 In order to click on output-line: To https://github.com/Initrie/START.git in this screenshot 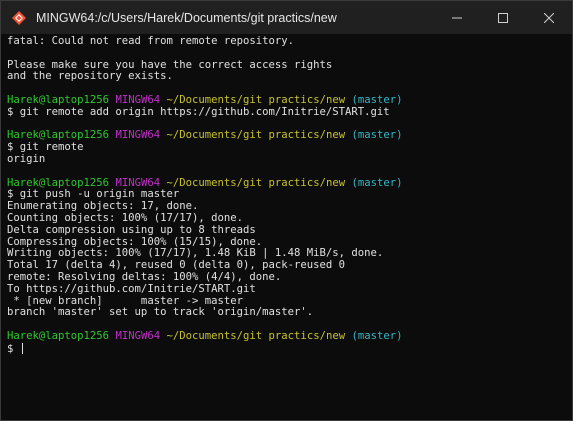, I will do `click(131, 288)`.